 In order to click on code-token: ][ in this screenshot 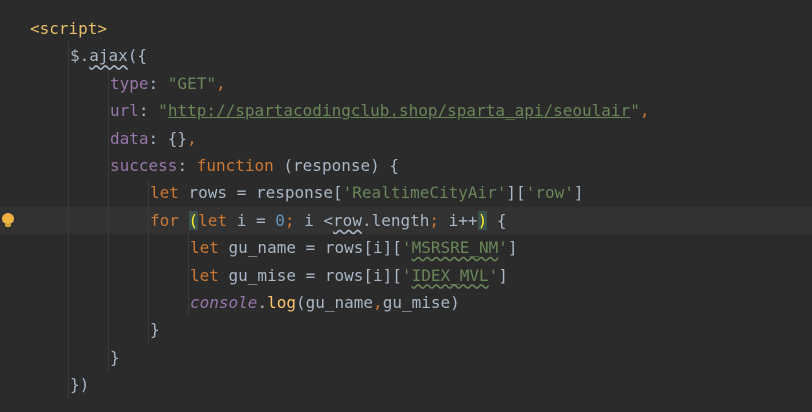, I will do `click(516, 193)`.